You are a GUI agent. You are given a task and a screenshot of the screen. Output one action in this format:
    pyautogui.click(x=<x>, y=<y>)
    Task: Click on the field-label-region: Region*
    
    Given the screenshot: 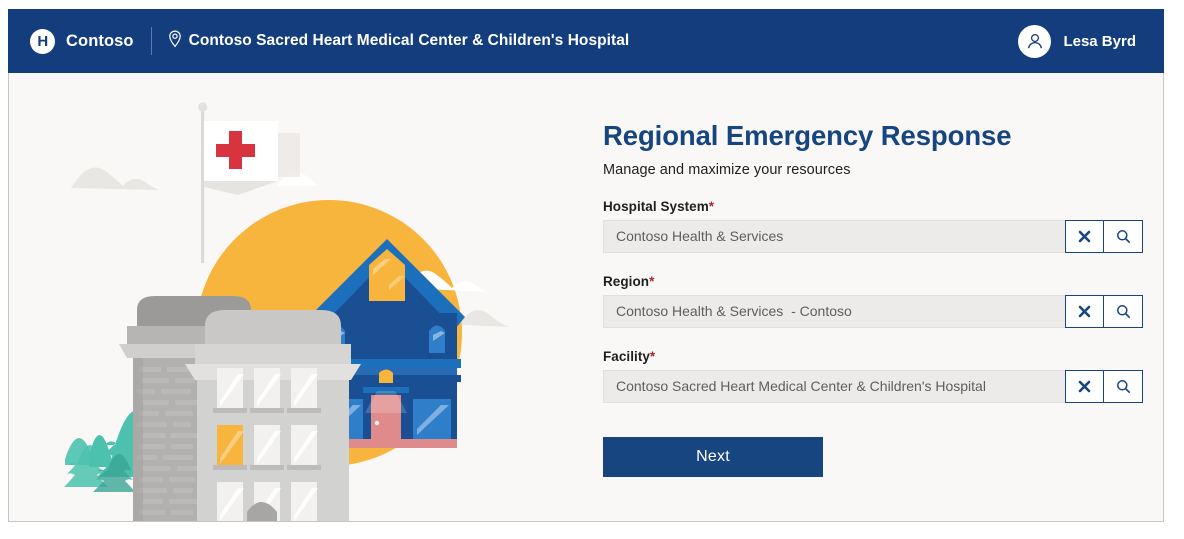 What is the action you would take?
    pyautogui.click(x=873, y=281)
    